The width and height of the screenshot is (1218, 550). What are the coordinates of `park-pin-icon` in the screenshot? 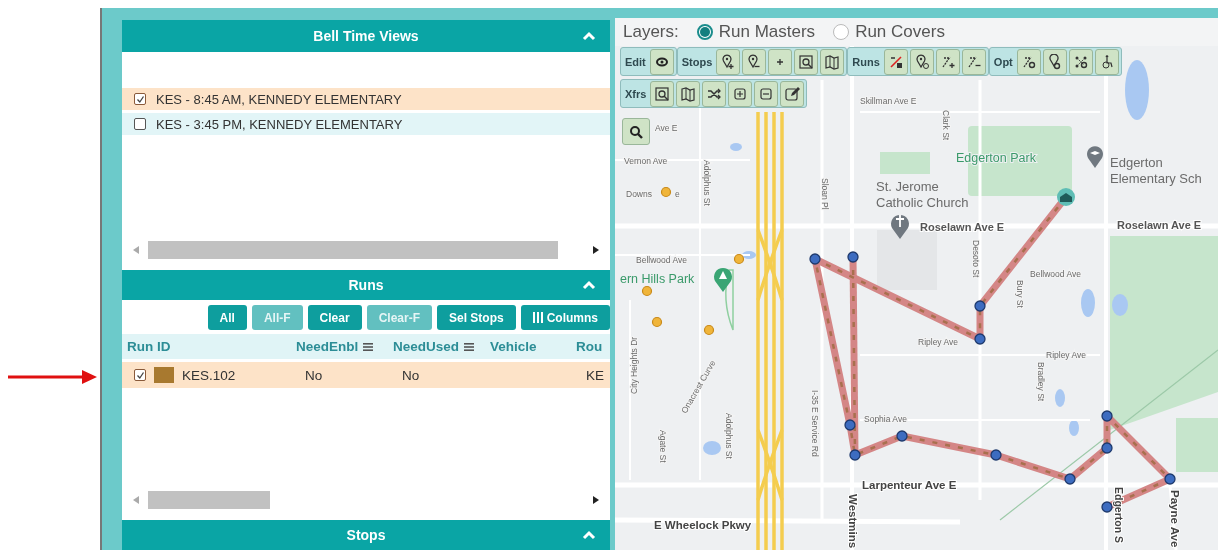 It's located at (723, 279).